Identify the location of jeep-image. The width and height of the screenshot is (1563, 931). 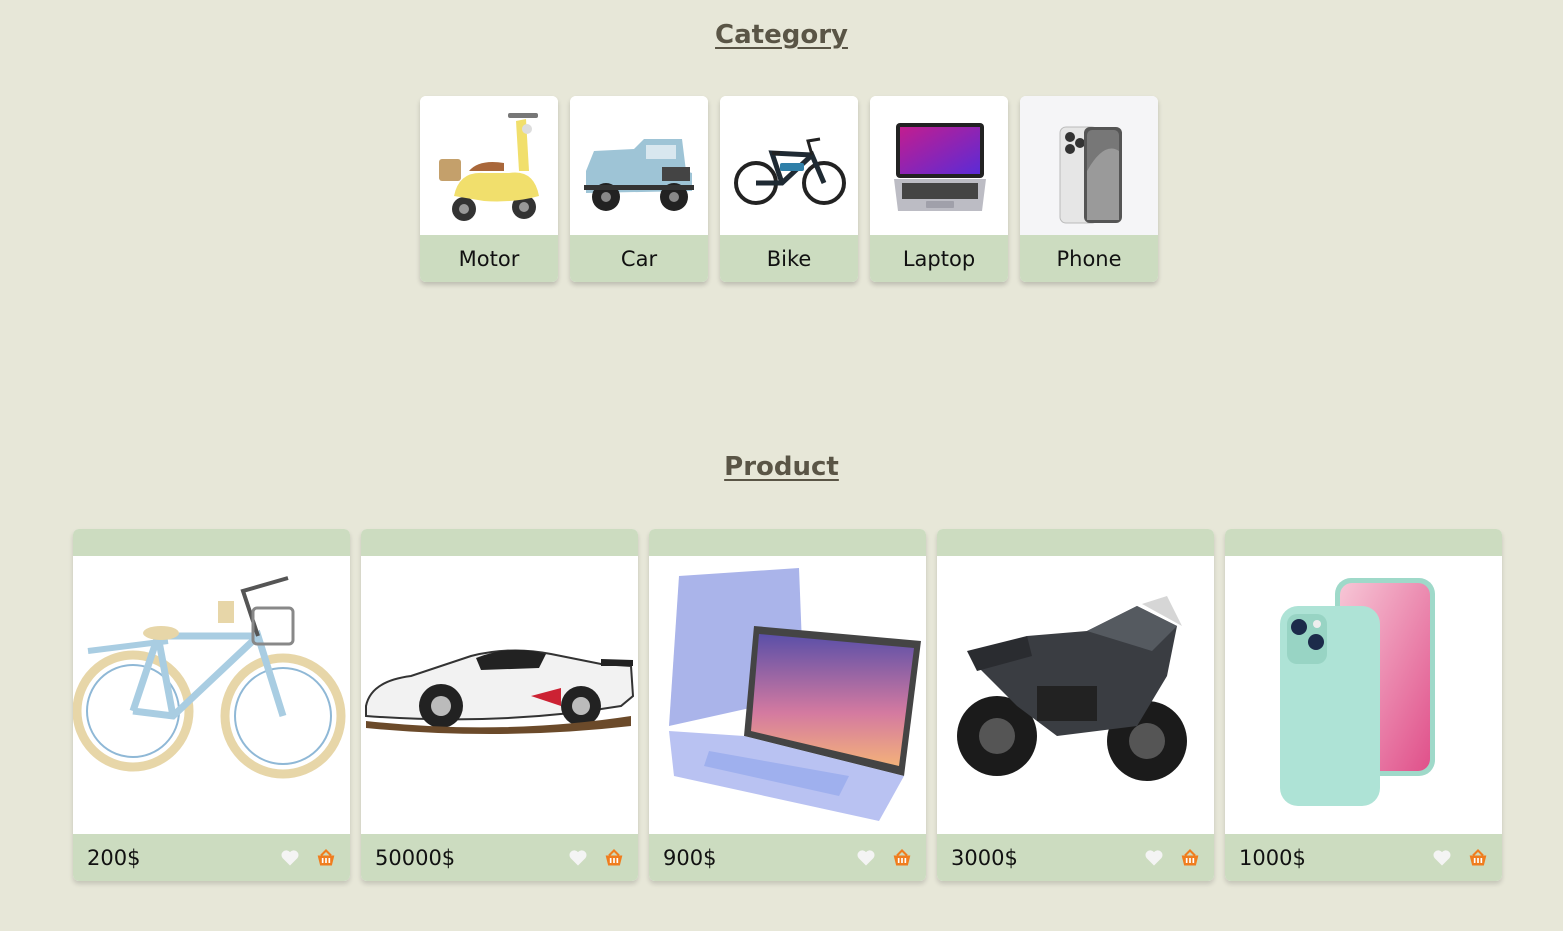
(639, 165).